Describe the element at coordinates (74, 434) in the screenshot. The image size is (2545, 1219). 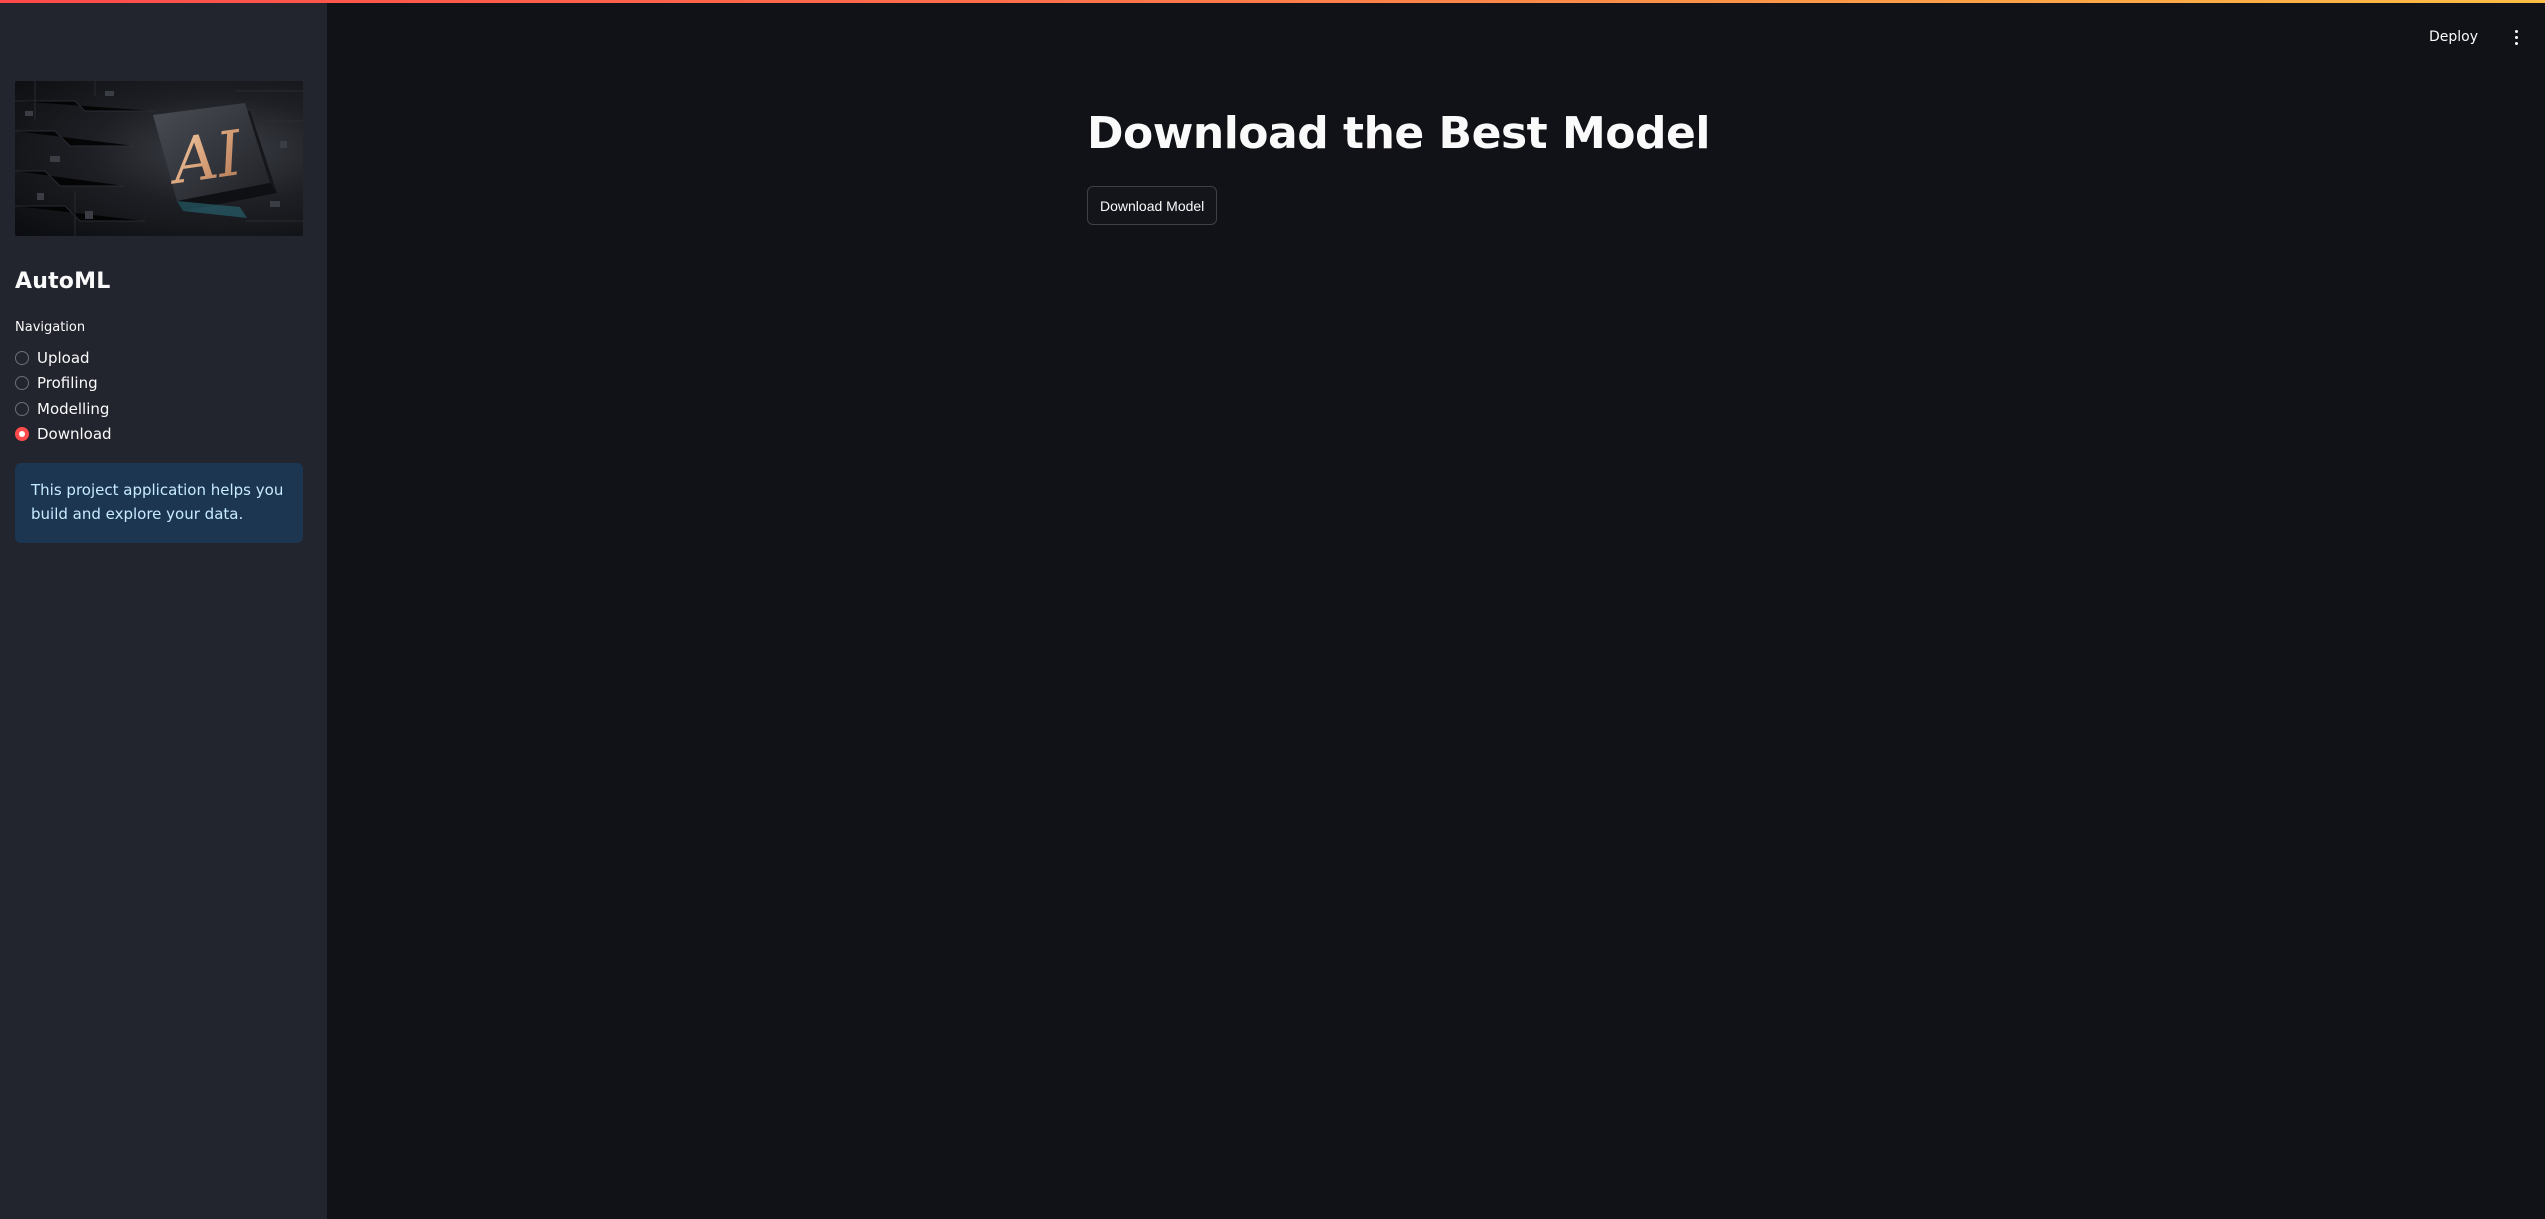
I see `nav-radio-label: Download` at that location.